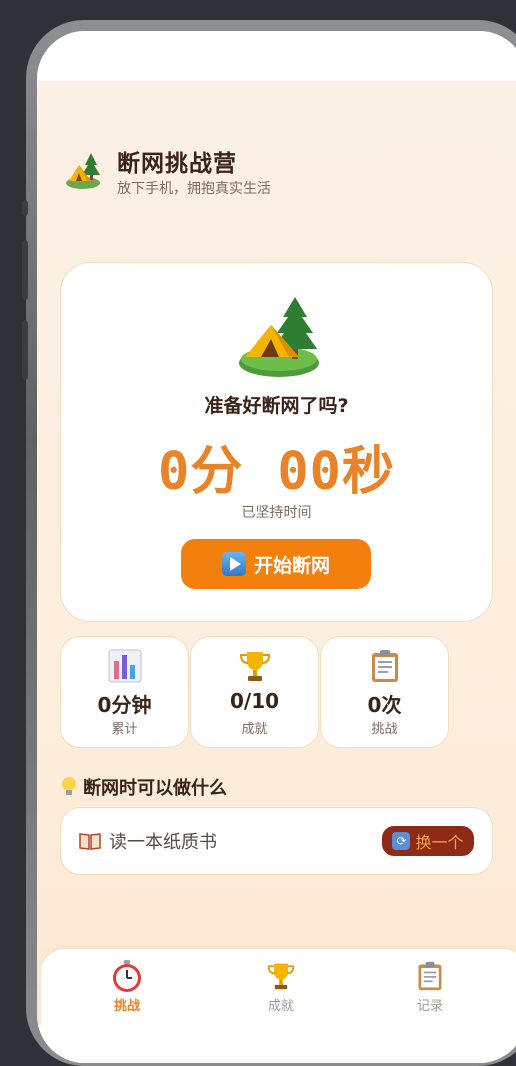 The image size is (516, 1066). What do you see at coordinates (291, 565) in the screenshot?
I see `start-button-label: 开始断网` at bounding box center [291, 565].